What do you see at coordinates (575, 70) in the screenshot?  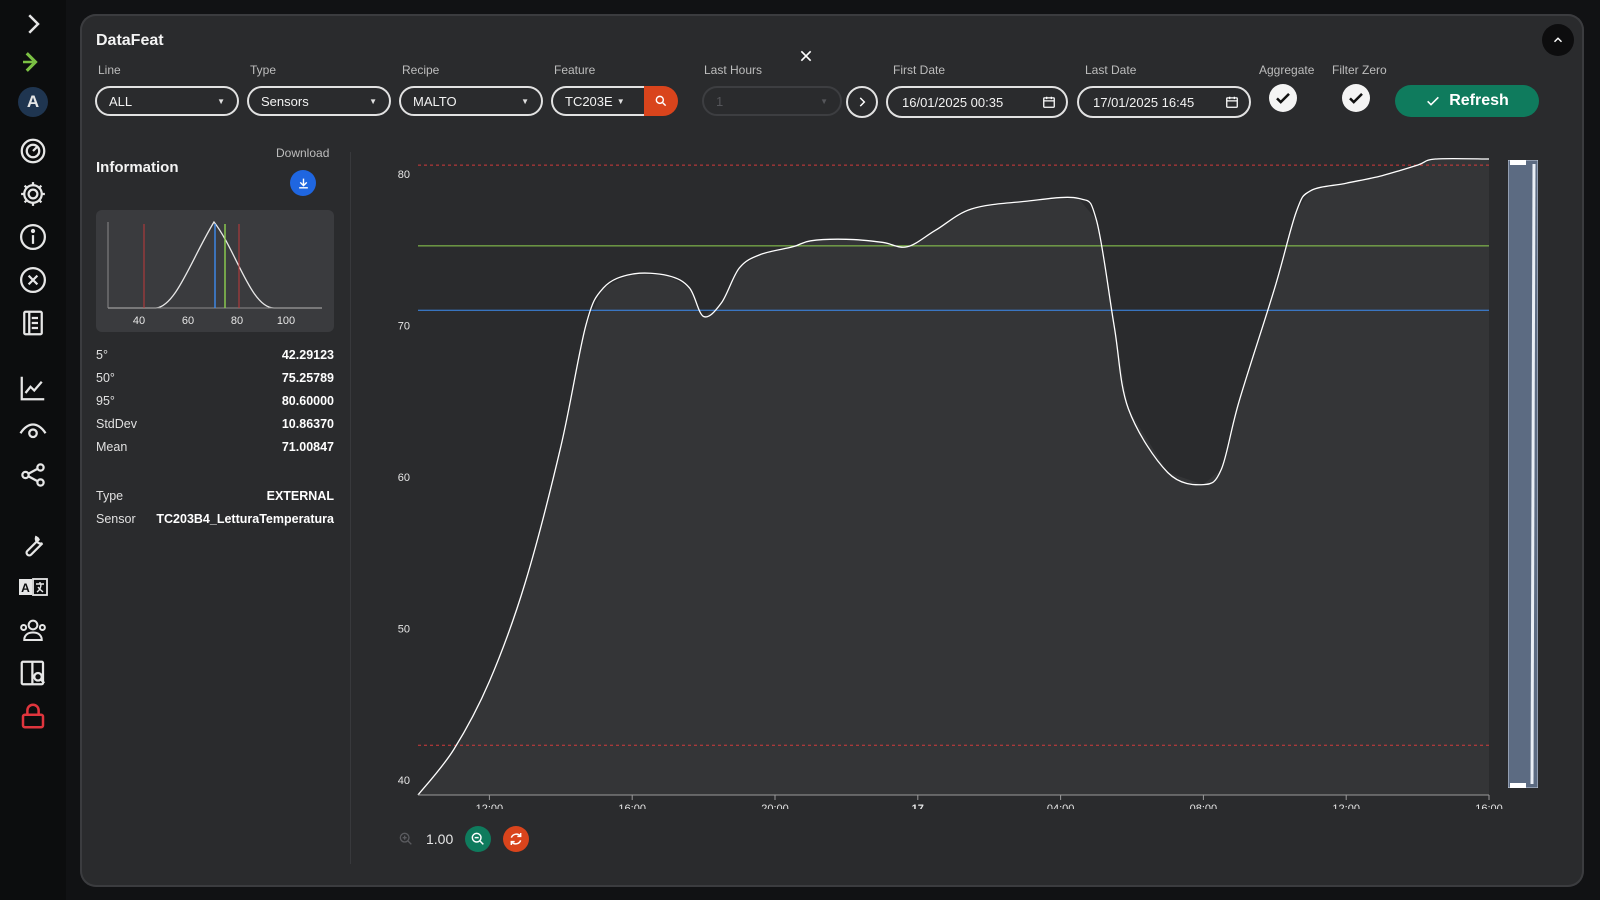 I see `feature-label: Feature` at bounding box center [575, 70].